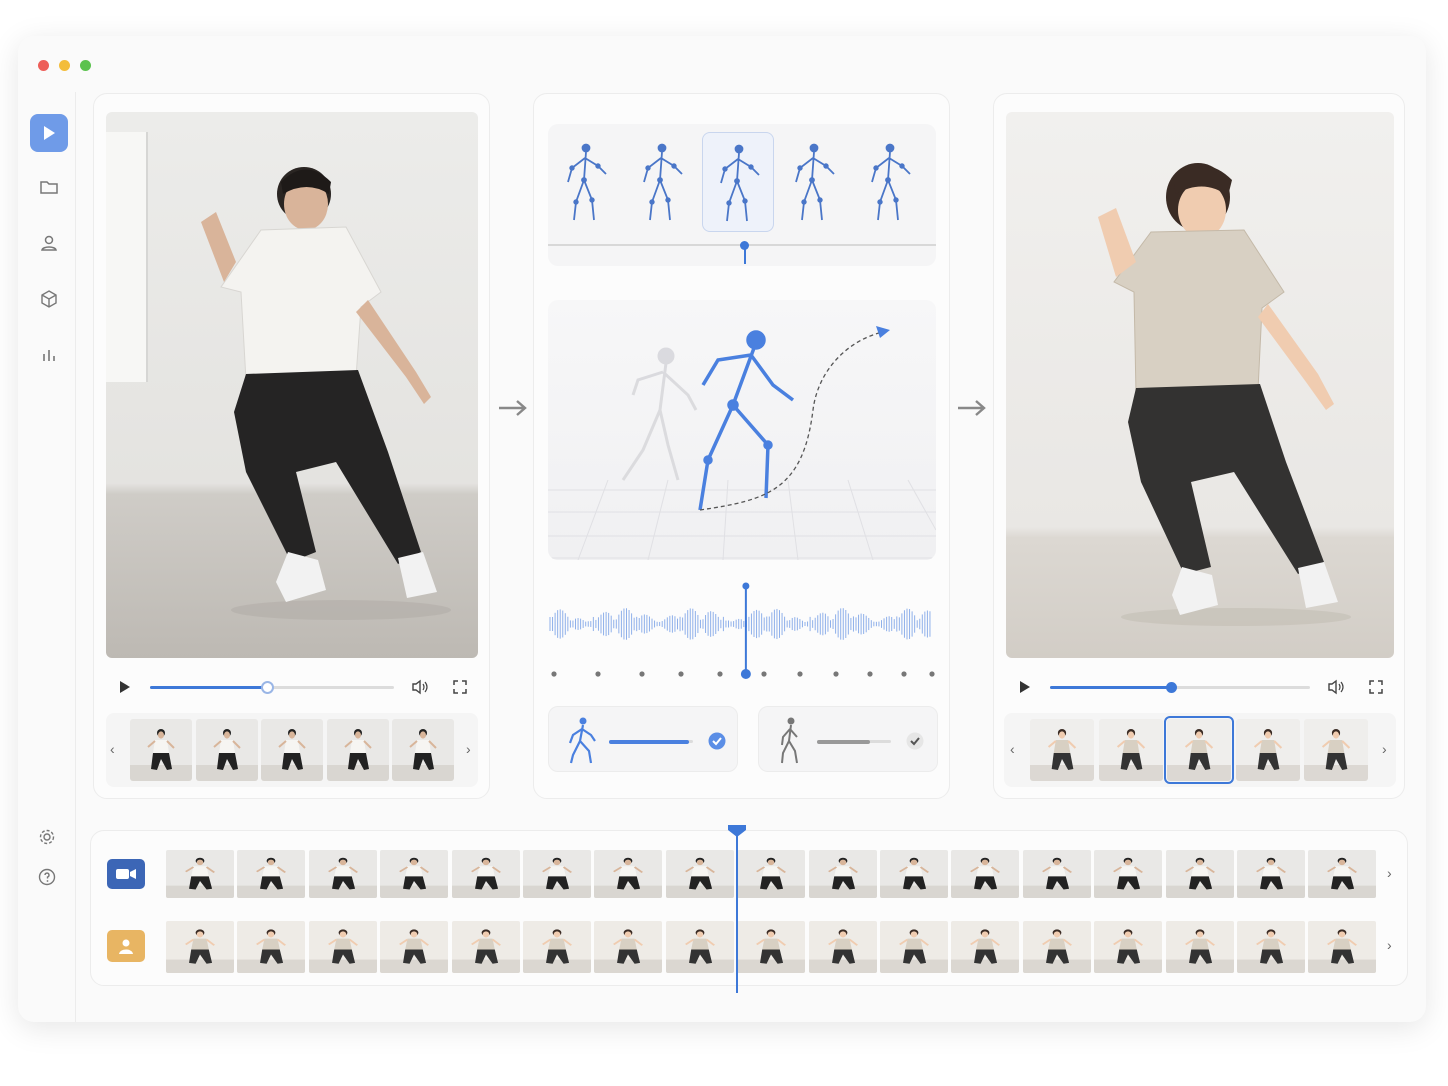 This screenshot has width=1448, height=1086. Describe the element at coordinates (737, 912) in the screenshot. I see `timeline-playhead` at that location.